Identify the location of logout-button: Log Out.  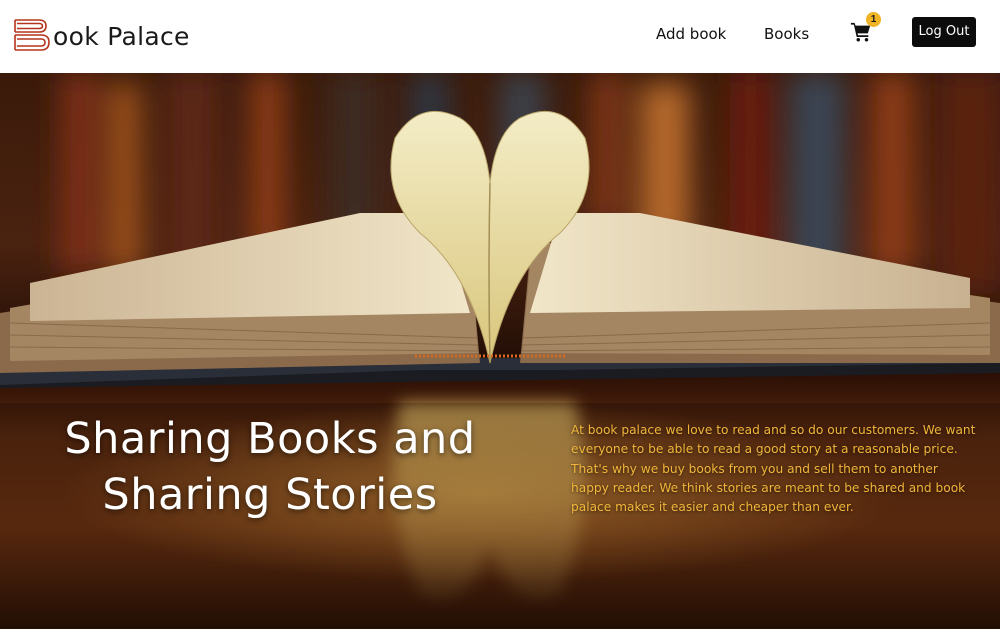
(944, 32).